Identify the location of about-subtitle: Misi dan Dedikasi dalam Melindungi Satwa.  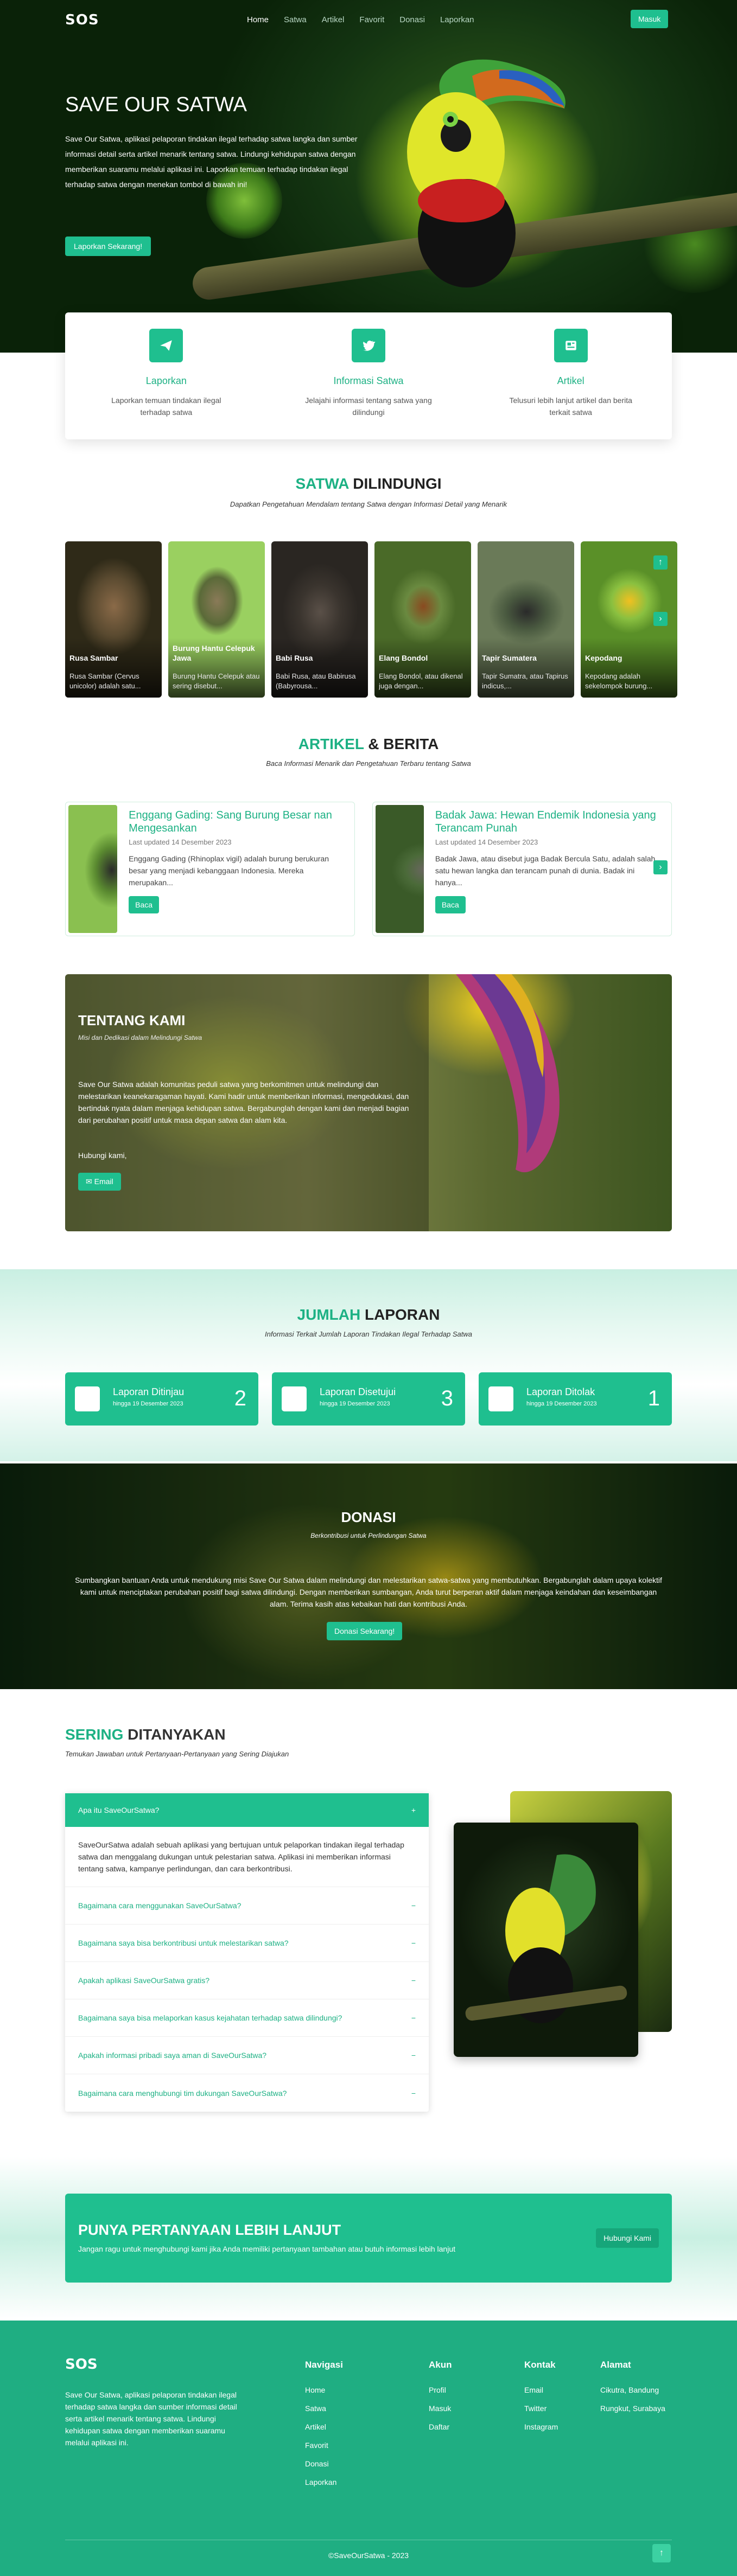
(140, 1037).